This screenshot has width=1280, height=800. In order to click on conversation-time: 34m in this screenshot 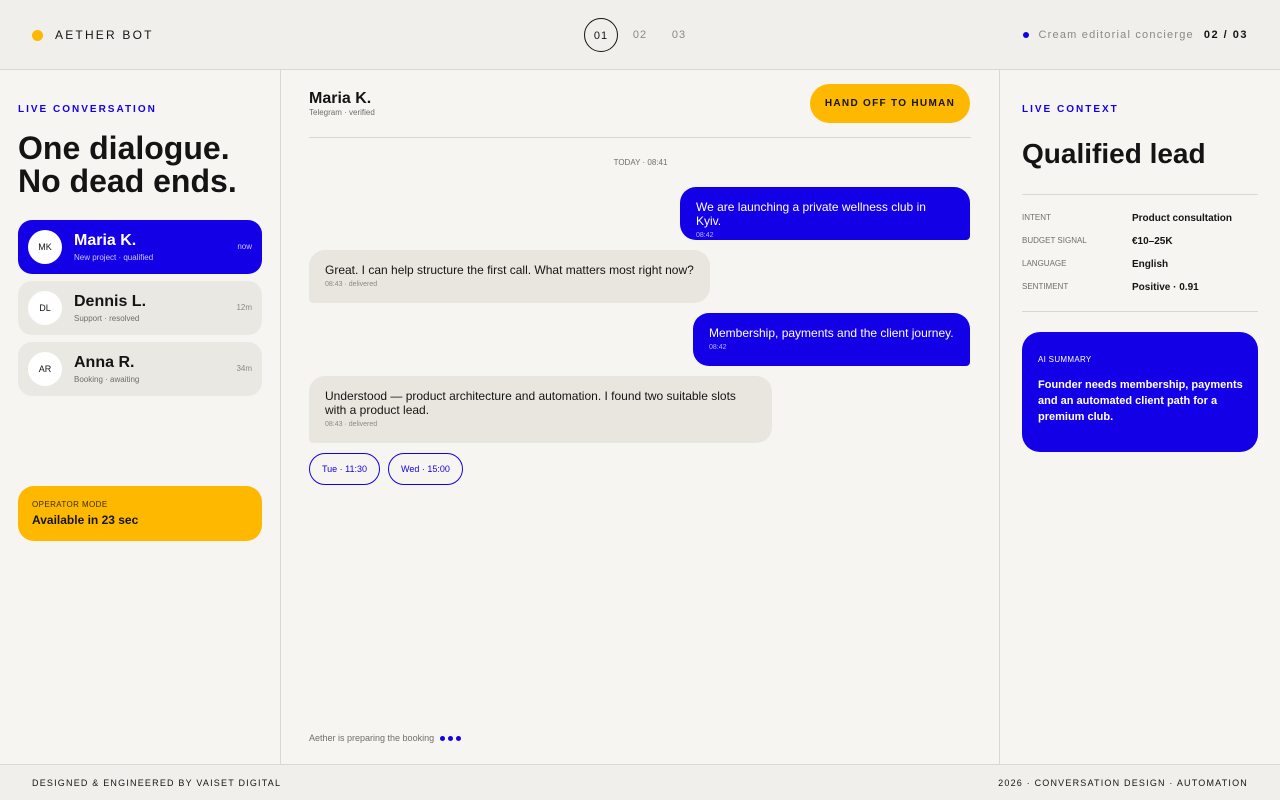, I will do `click(244, 368)`.